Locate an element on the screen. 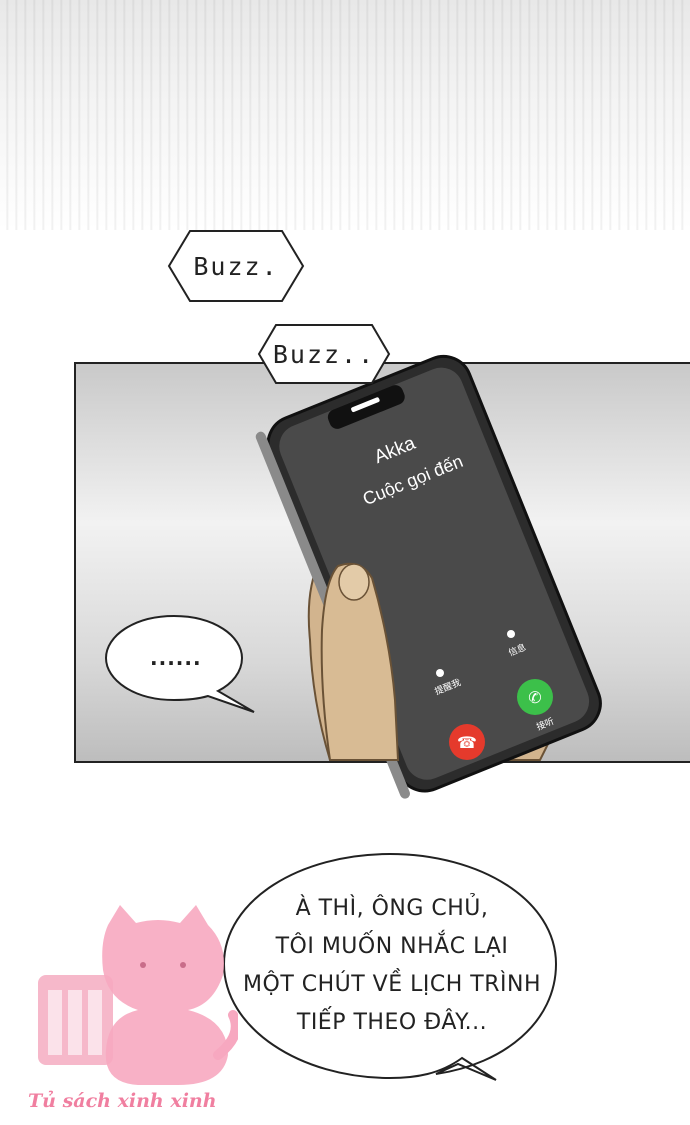 This screenshot has width=690, height=1125. decline-phone-icon: ☎ is located at coordinates (467, 742).